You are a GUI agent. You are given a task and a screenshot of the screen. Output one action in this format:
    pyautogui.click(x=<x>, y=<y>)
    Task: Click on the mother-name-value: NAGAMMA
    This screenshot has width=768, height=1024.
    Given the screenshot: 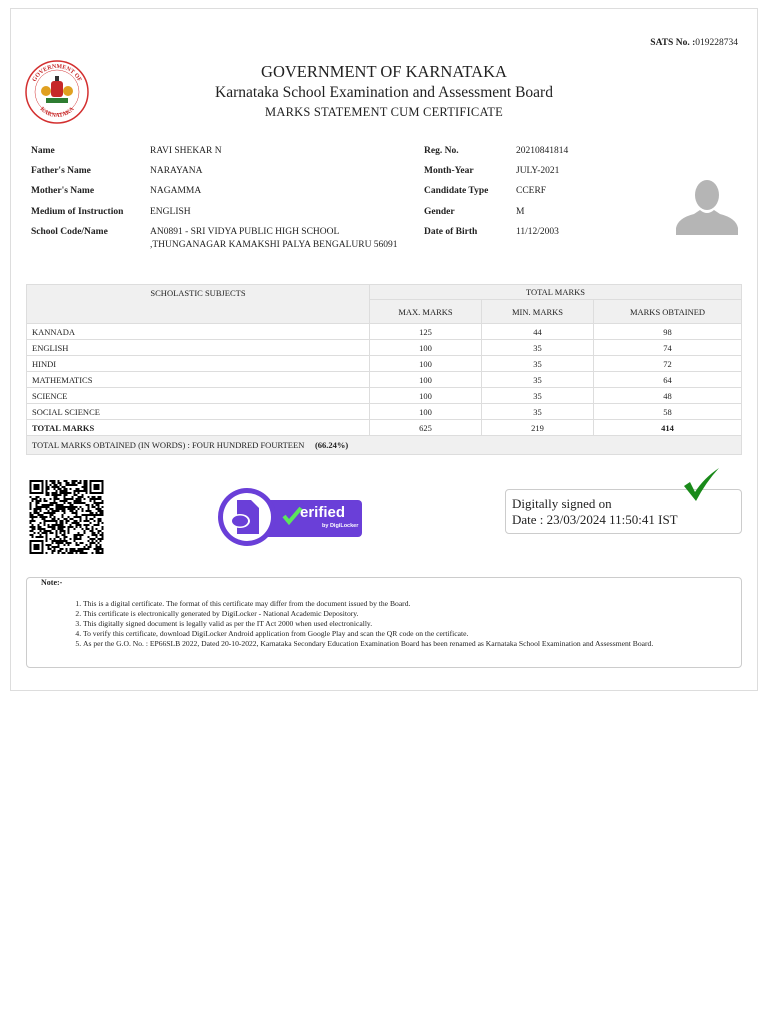 What is the action you would take?
    pyautogui.click(x=176, y=191)
    